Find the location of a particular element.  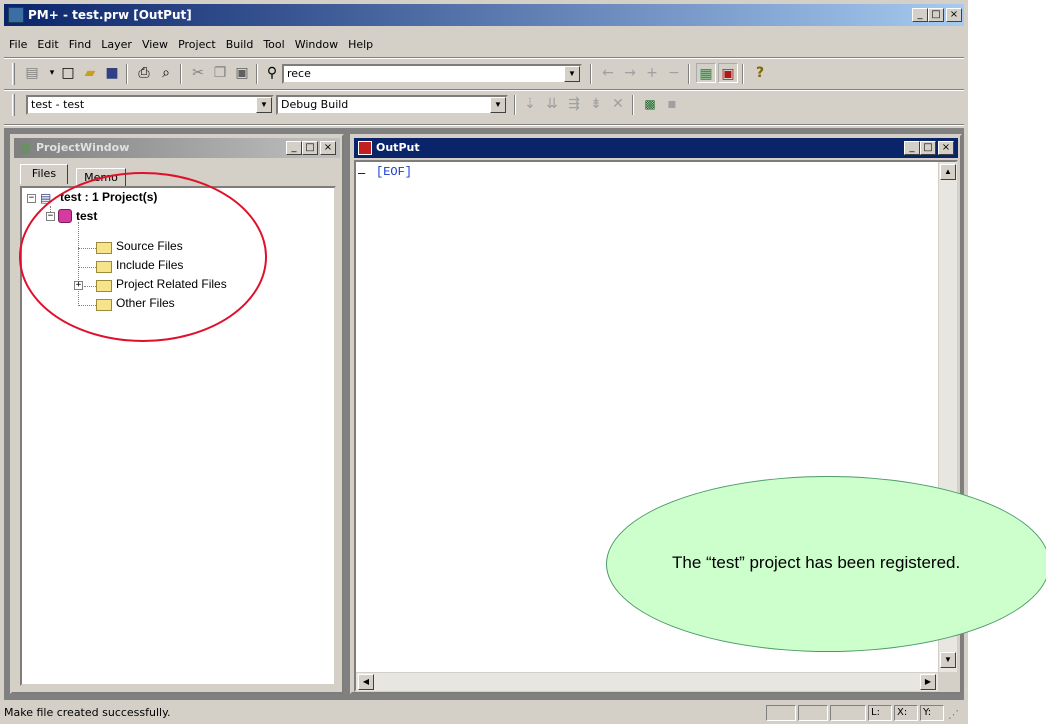

print-icon: ⎙ is located at coordinates (144, 73).